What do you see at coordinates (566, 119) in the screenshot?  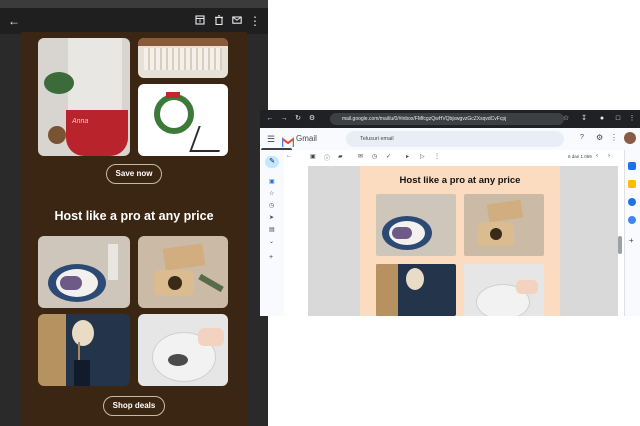 I see `bookmark-star-icon: ☆` at bounding box center [566, 119].